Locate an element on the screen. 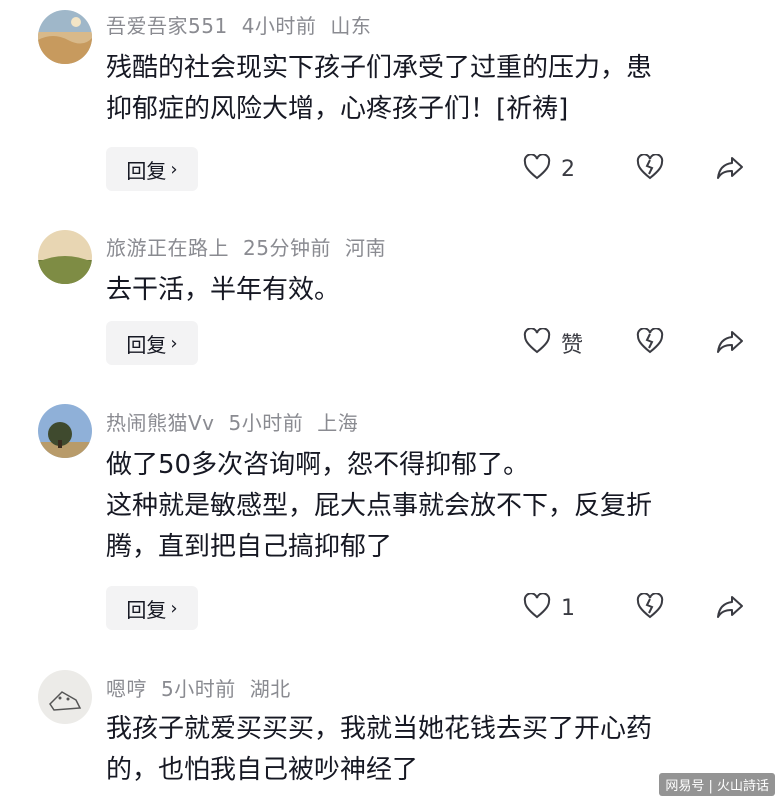 The width and height of the screenshot is (783, 800). comment-line: 抑郁症的风险大增，心疼孩子们！[祈祷] is located at coordinates (337, 109).